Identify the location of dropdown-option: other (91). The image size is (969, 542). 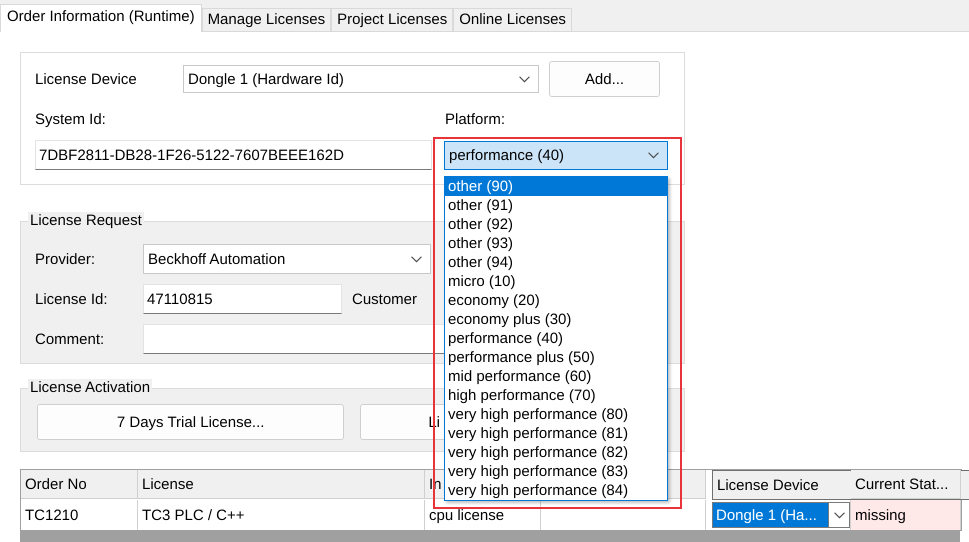
(556, 205).